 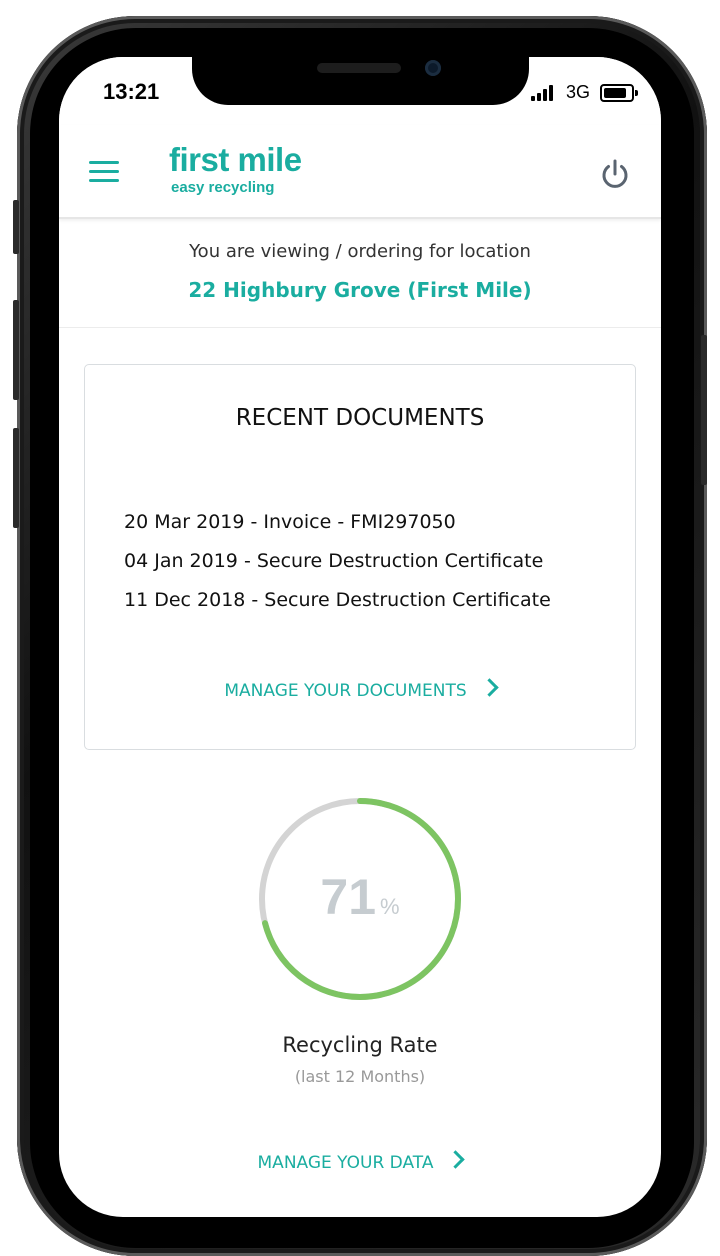 I want to click on status-bar: 13:21 3G, so click(x=360, y=91).